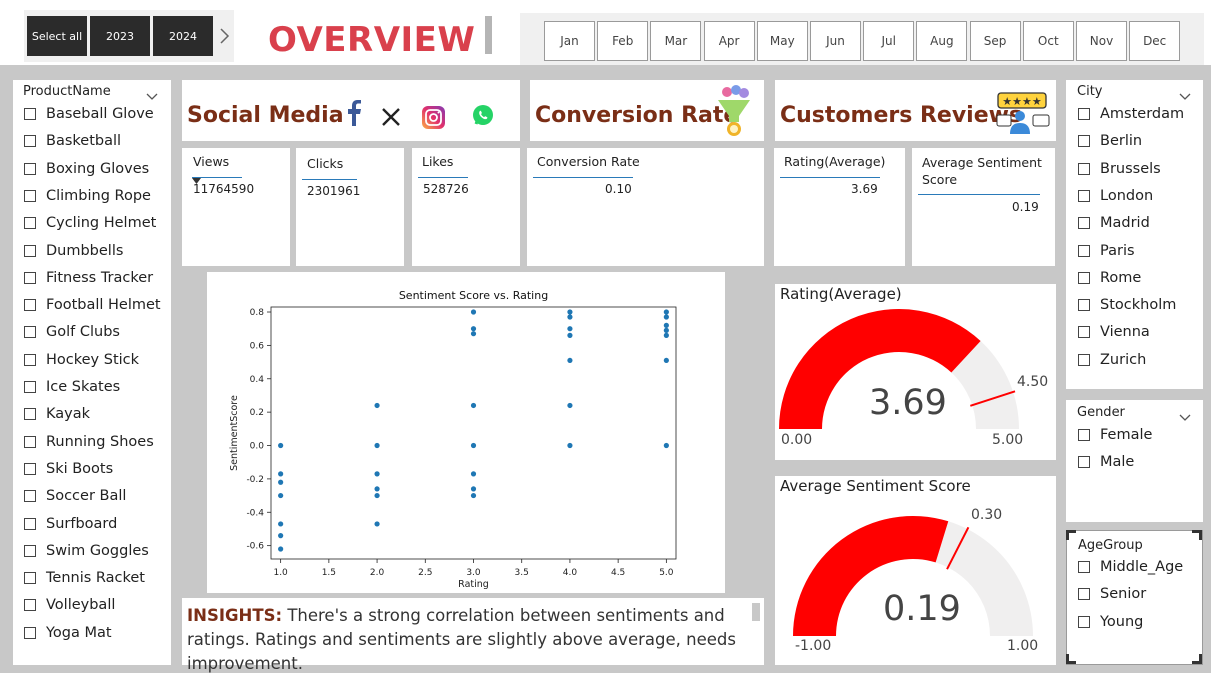 Image resolution: width=1211 pixels, height=676 pixels. Describe the element at coordinates (1119, 169) in the screenshot. I see `city-item: Brussels` at that location.